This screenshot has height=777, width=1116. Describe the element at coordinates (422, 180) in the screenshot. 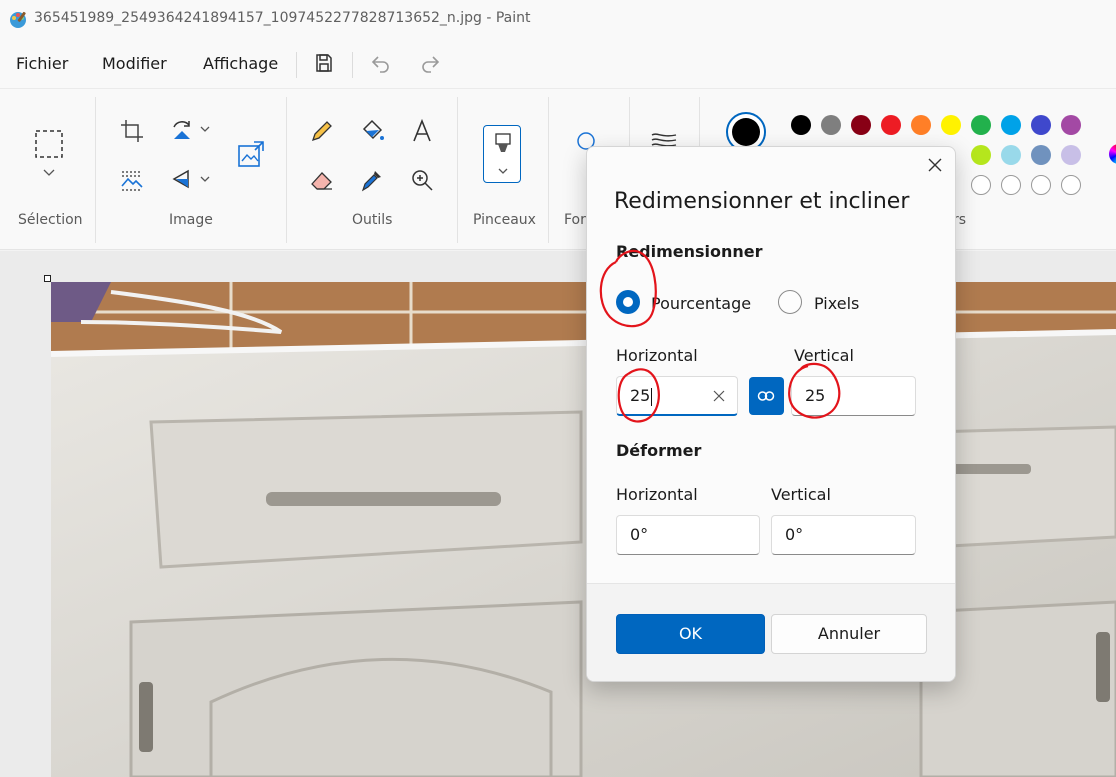

I see `magnifier-icon` at that location.